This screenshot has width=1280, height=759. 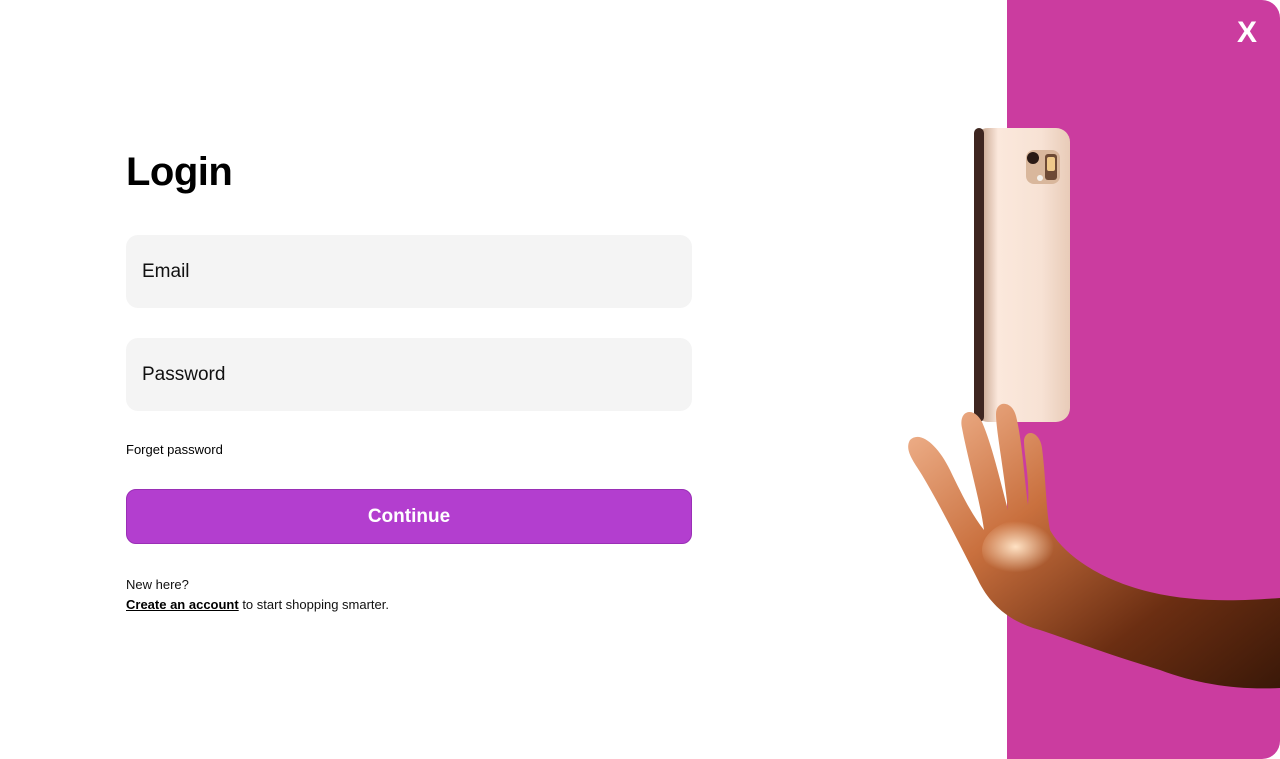 I want to click on create-account-link: Create an account, so click(x=182, y=604).